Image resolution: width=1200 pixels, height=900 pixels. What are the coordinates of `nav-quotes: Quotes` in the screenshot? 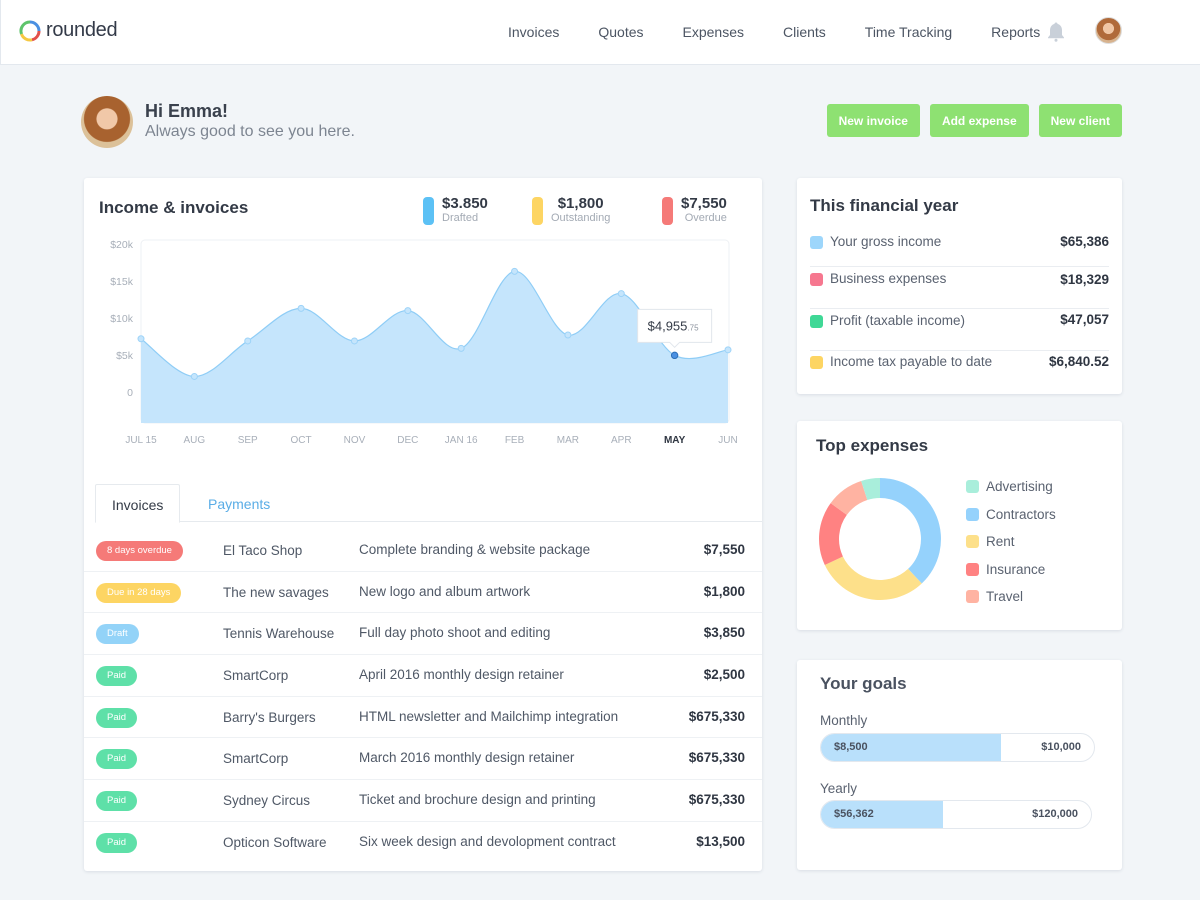 It's located at (620, 32).